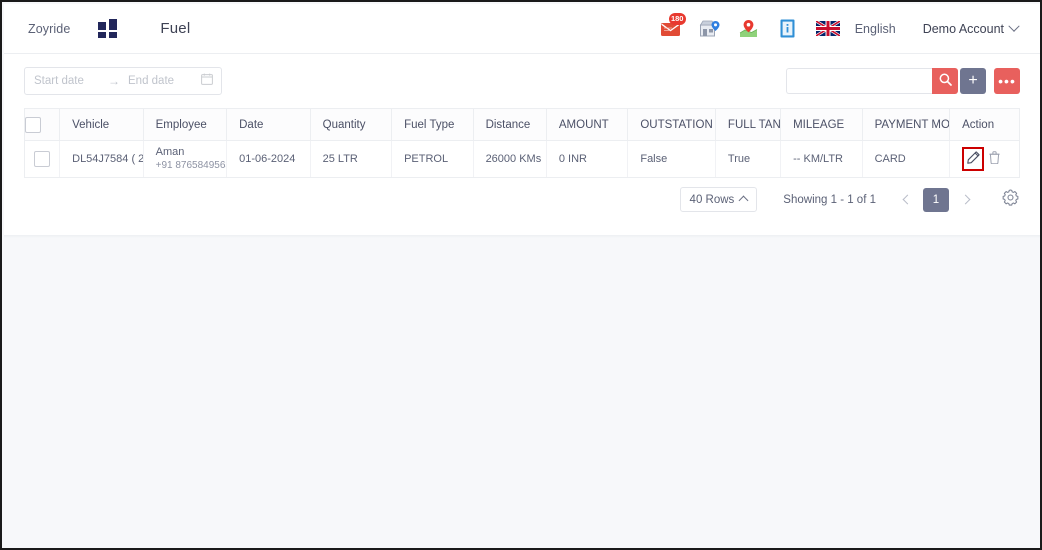 The height and width of the screenshot is (550, 1042). Describe the element at coordinates (191, 165) in the screenshot. I see `employee-phone: +91 8765849563` at that location.